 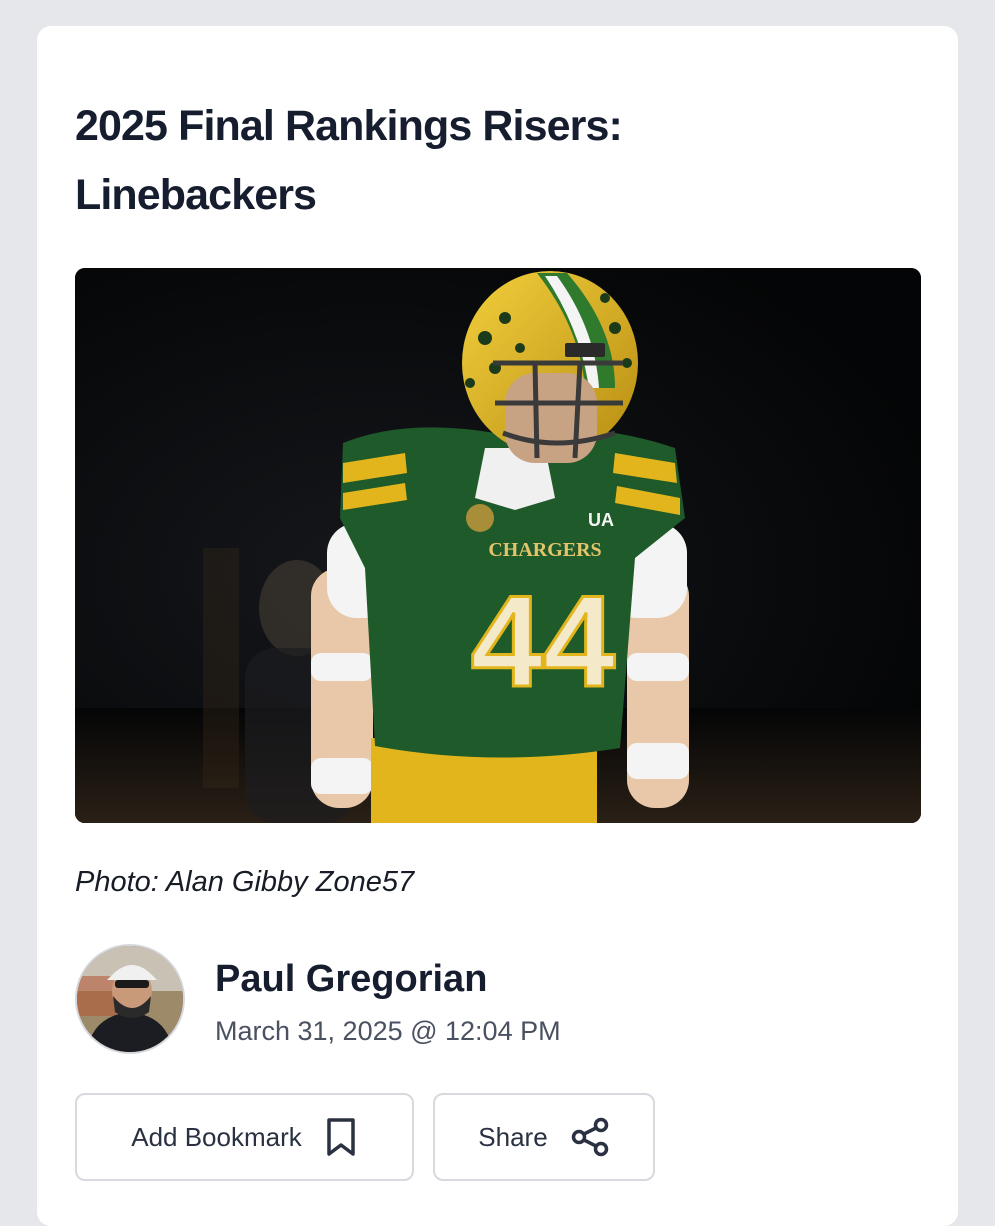 I want to click on jersey-text: CHARGERS, so click(x=544, y=550).